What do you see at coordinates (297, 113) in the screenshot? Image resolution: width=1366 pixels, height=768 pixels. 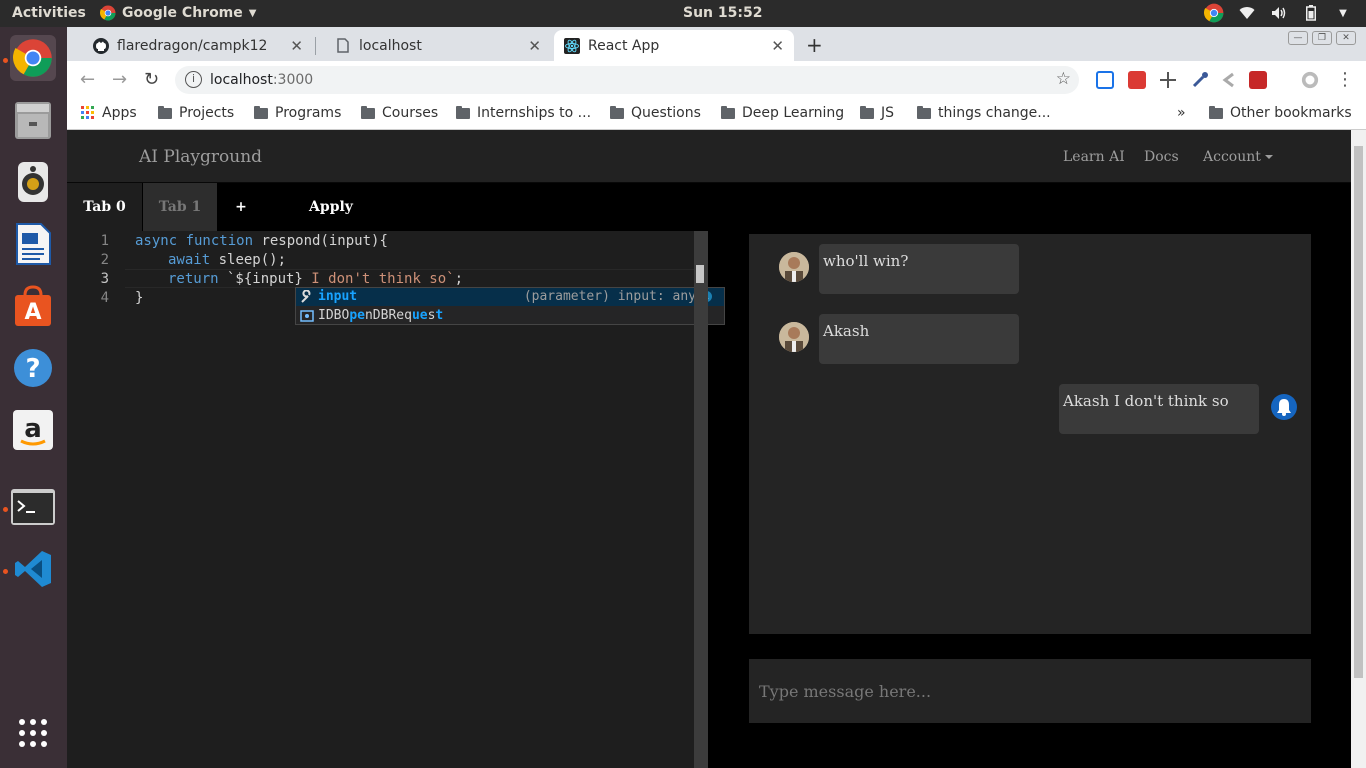 I see `bookmark-folder: Programs` at bounding box center [297, 113].